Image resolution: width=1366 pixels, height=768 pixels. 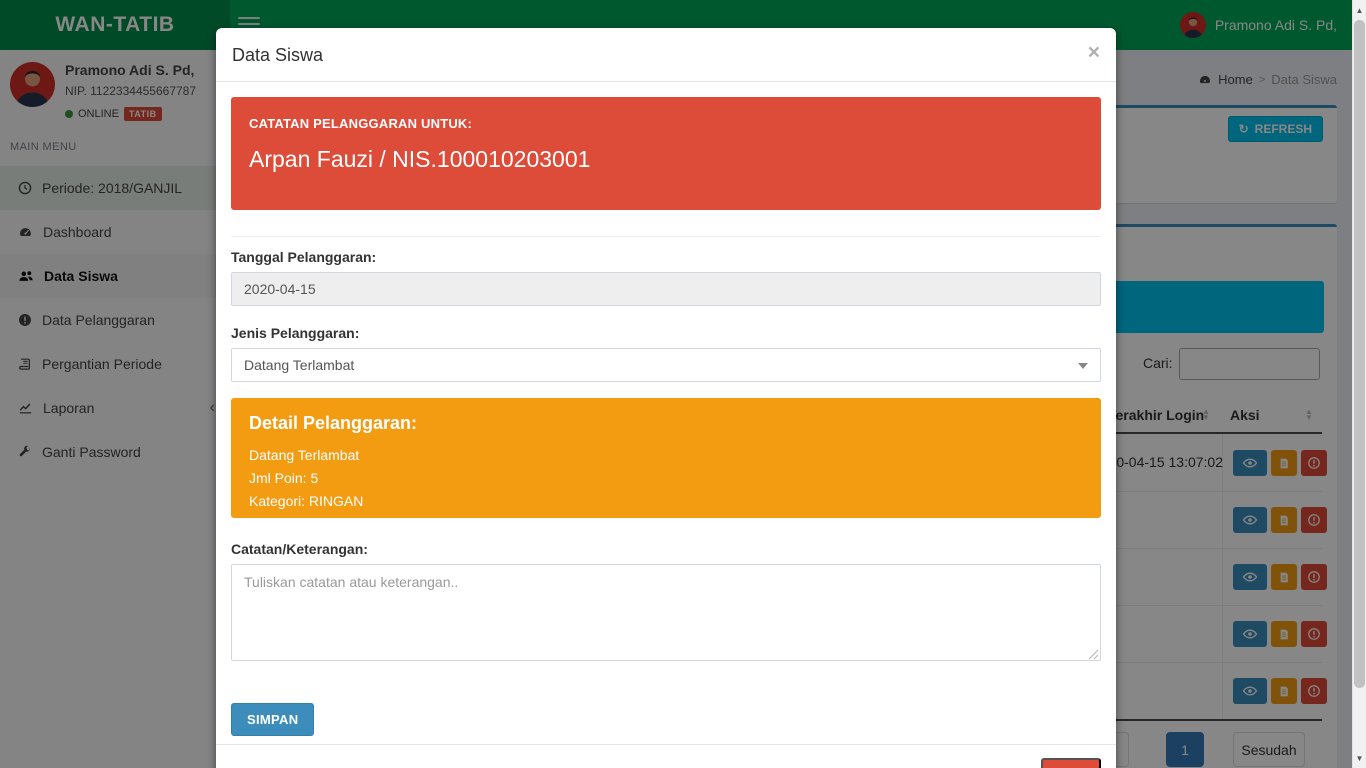 I want to click on modal-footer-divider, so click(x=666, y=744).